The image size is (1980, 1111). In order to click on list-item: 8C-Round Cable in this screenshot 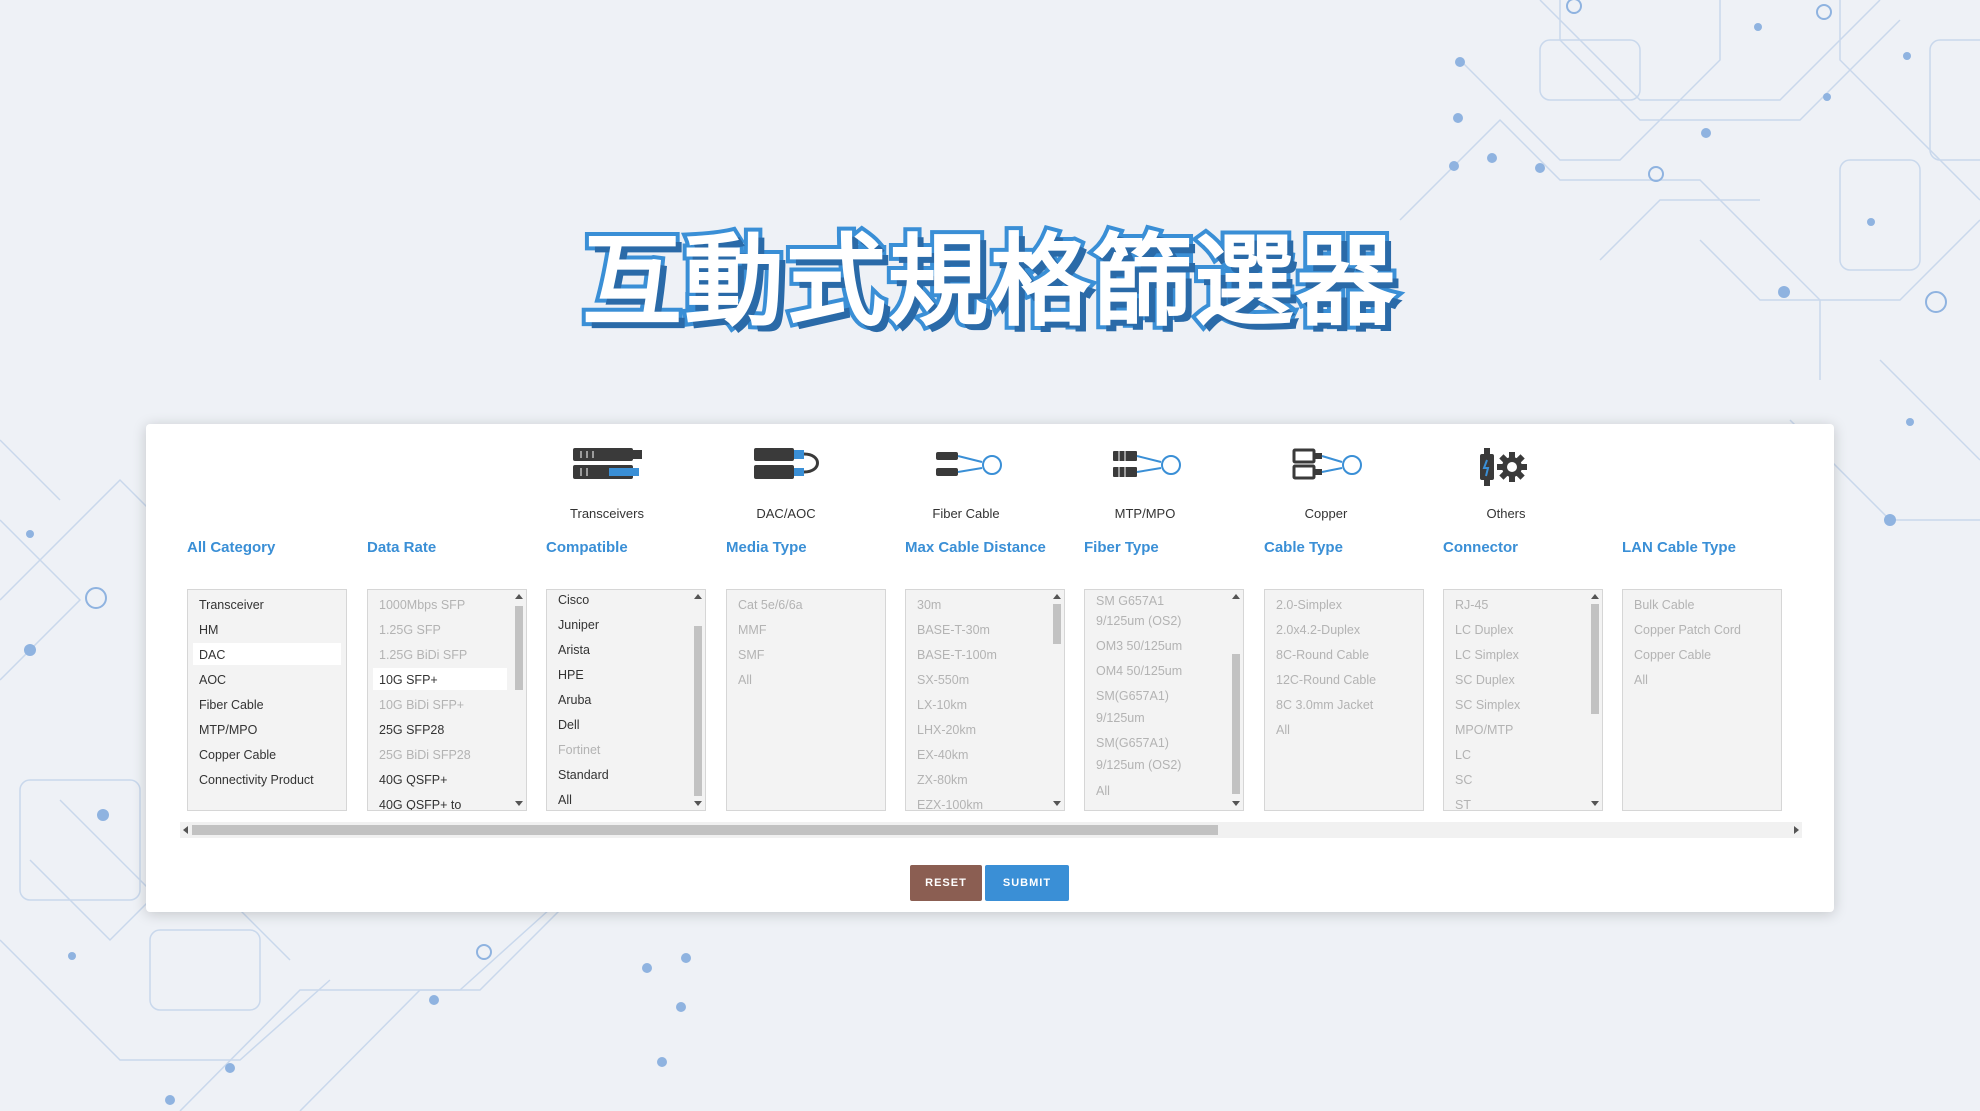, I will do `click(1322, 655)`.